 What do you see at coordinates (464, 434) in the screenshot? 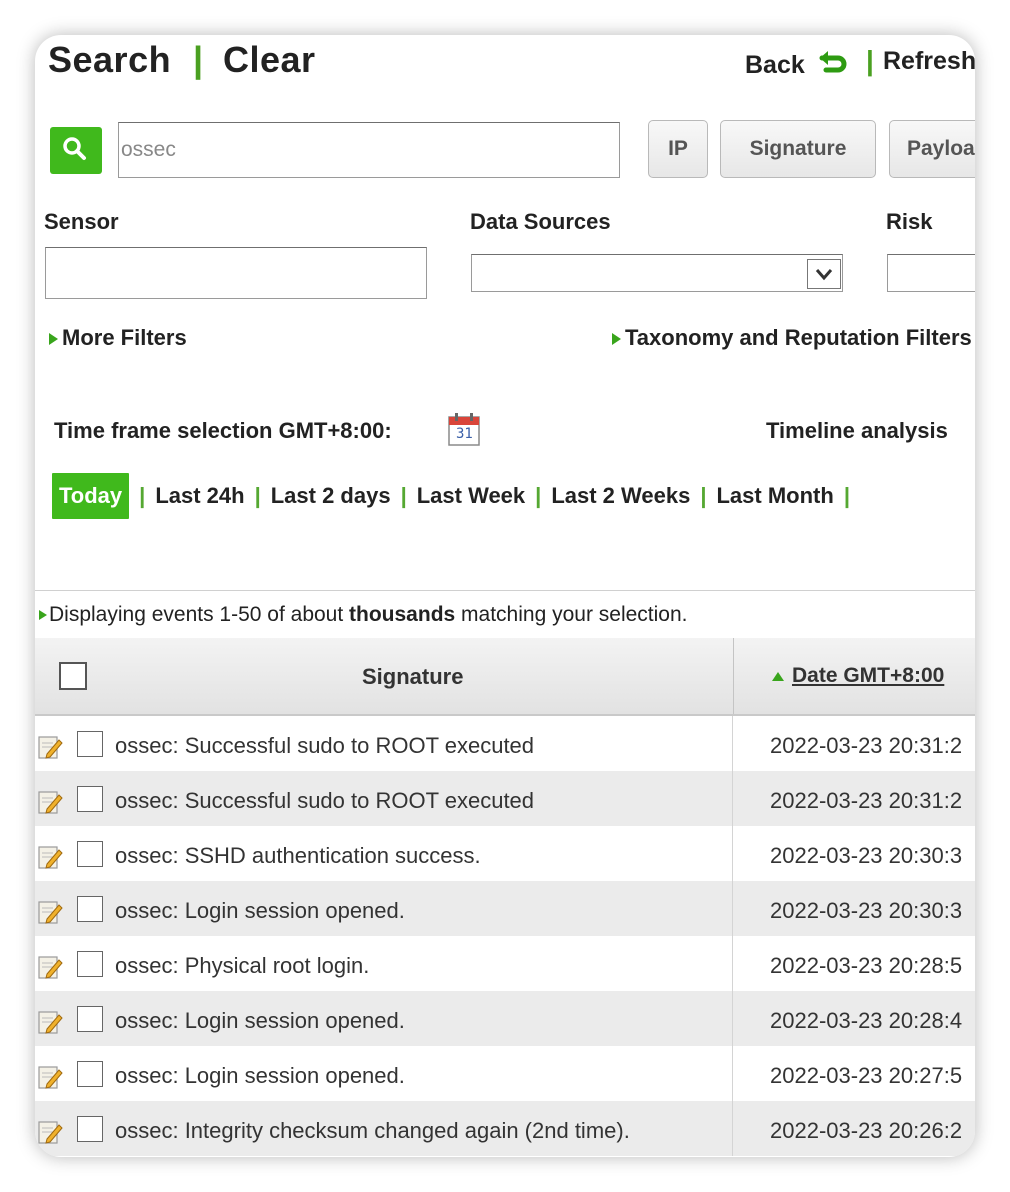
I see `calendar-day: 31` at bounding box center [464, 434].